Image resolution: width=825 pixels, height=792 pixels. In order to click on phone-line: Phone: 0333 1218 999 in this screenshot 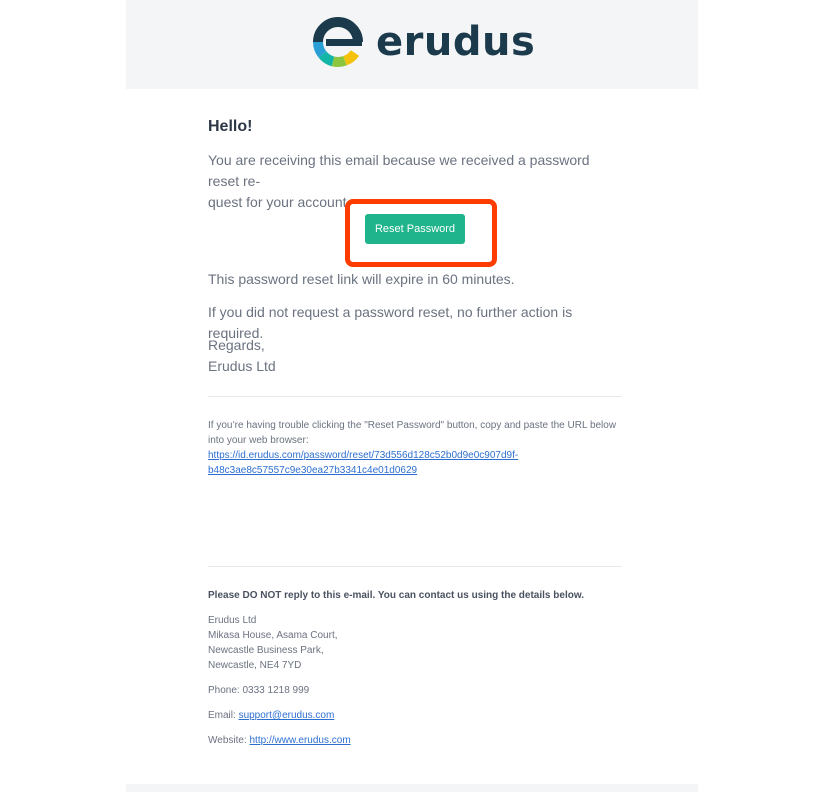, I will do `click(416, 690)`.